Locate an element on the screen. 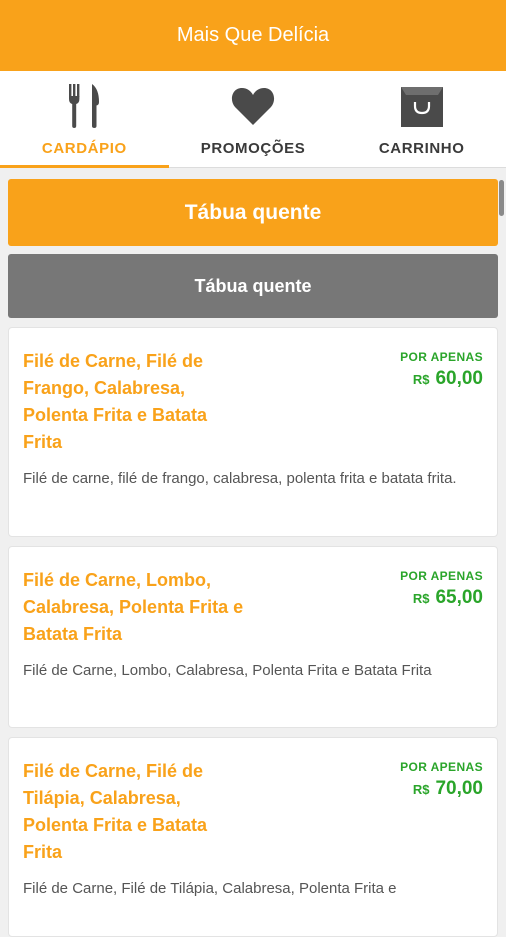  shopping-bag-icon is located at coordinates (422, 106).